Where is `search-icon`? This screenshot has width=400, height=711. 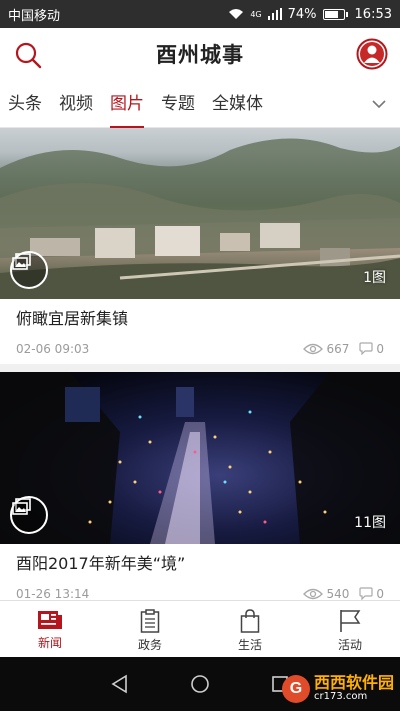 search-icon is located at coordinates (28, 55).